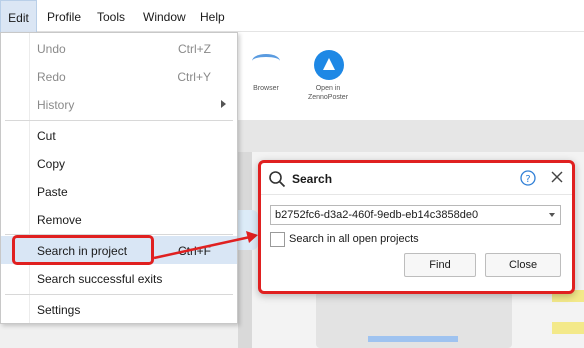  What do you see at coordinates (411, 136) in the screenshot?
I see `tabs-strip` at bounding box center [411, 136].